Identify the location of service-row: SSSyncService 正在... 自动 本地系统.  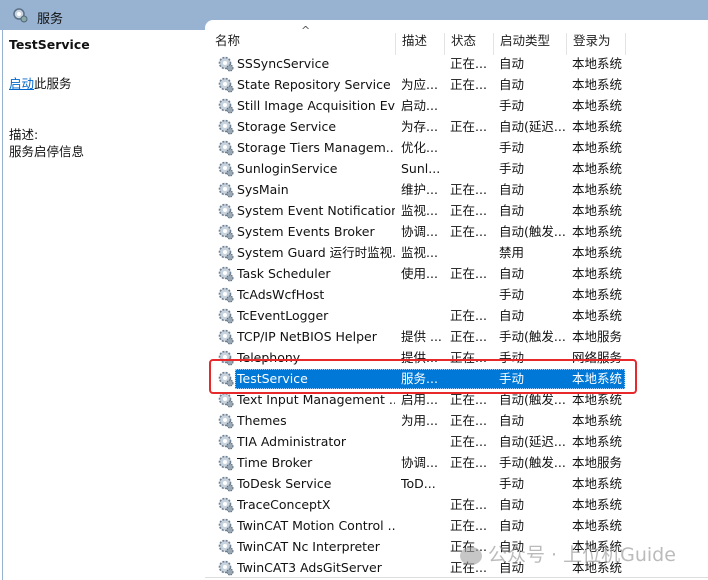
(456, 63).